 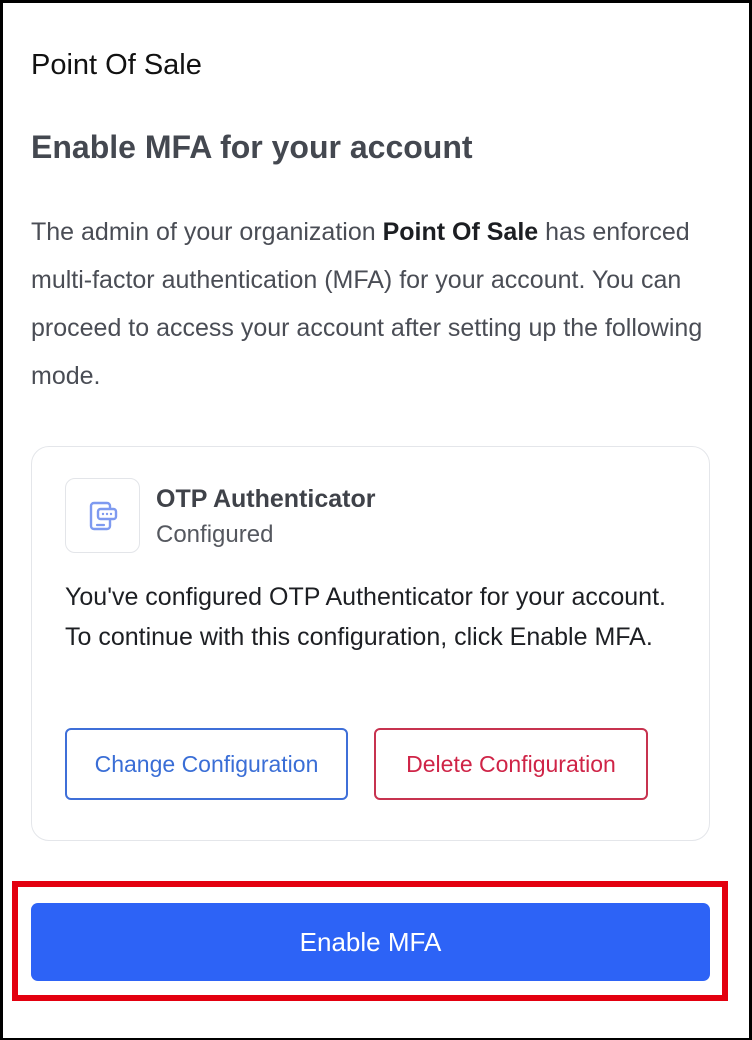 What do you see at coordinates (252, 147) in the screenshot?
I see `page-title: Enable MFA for your account` at bounding box center [252, 147].